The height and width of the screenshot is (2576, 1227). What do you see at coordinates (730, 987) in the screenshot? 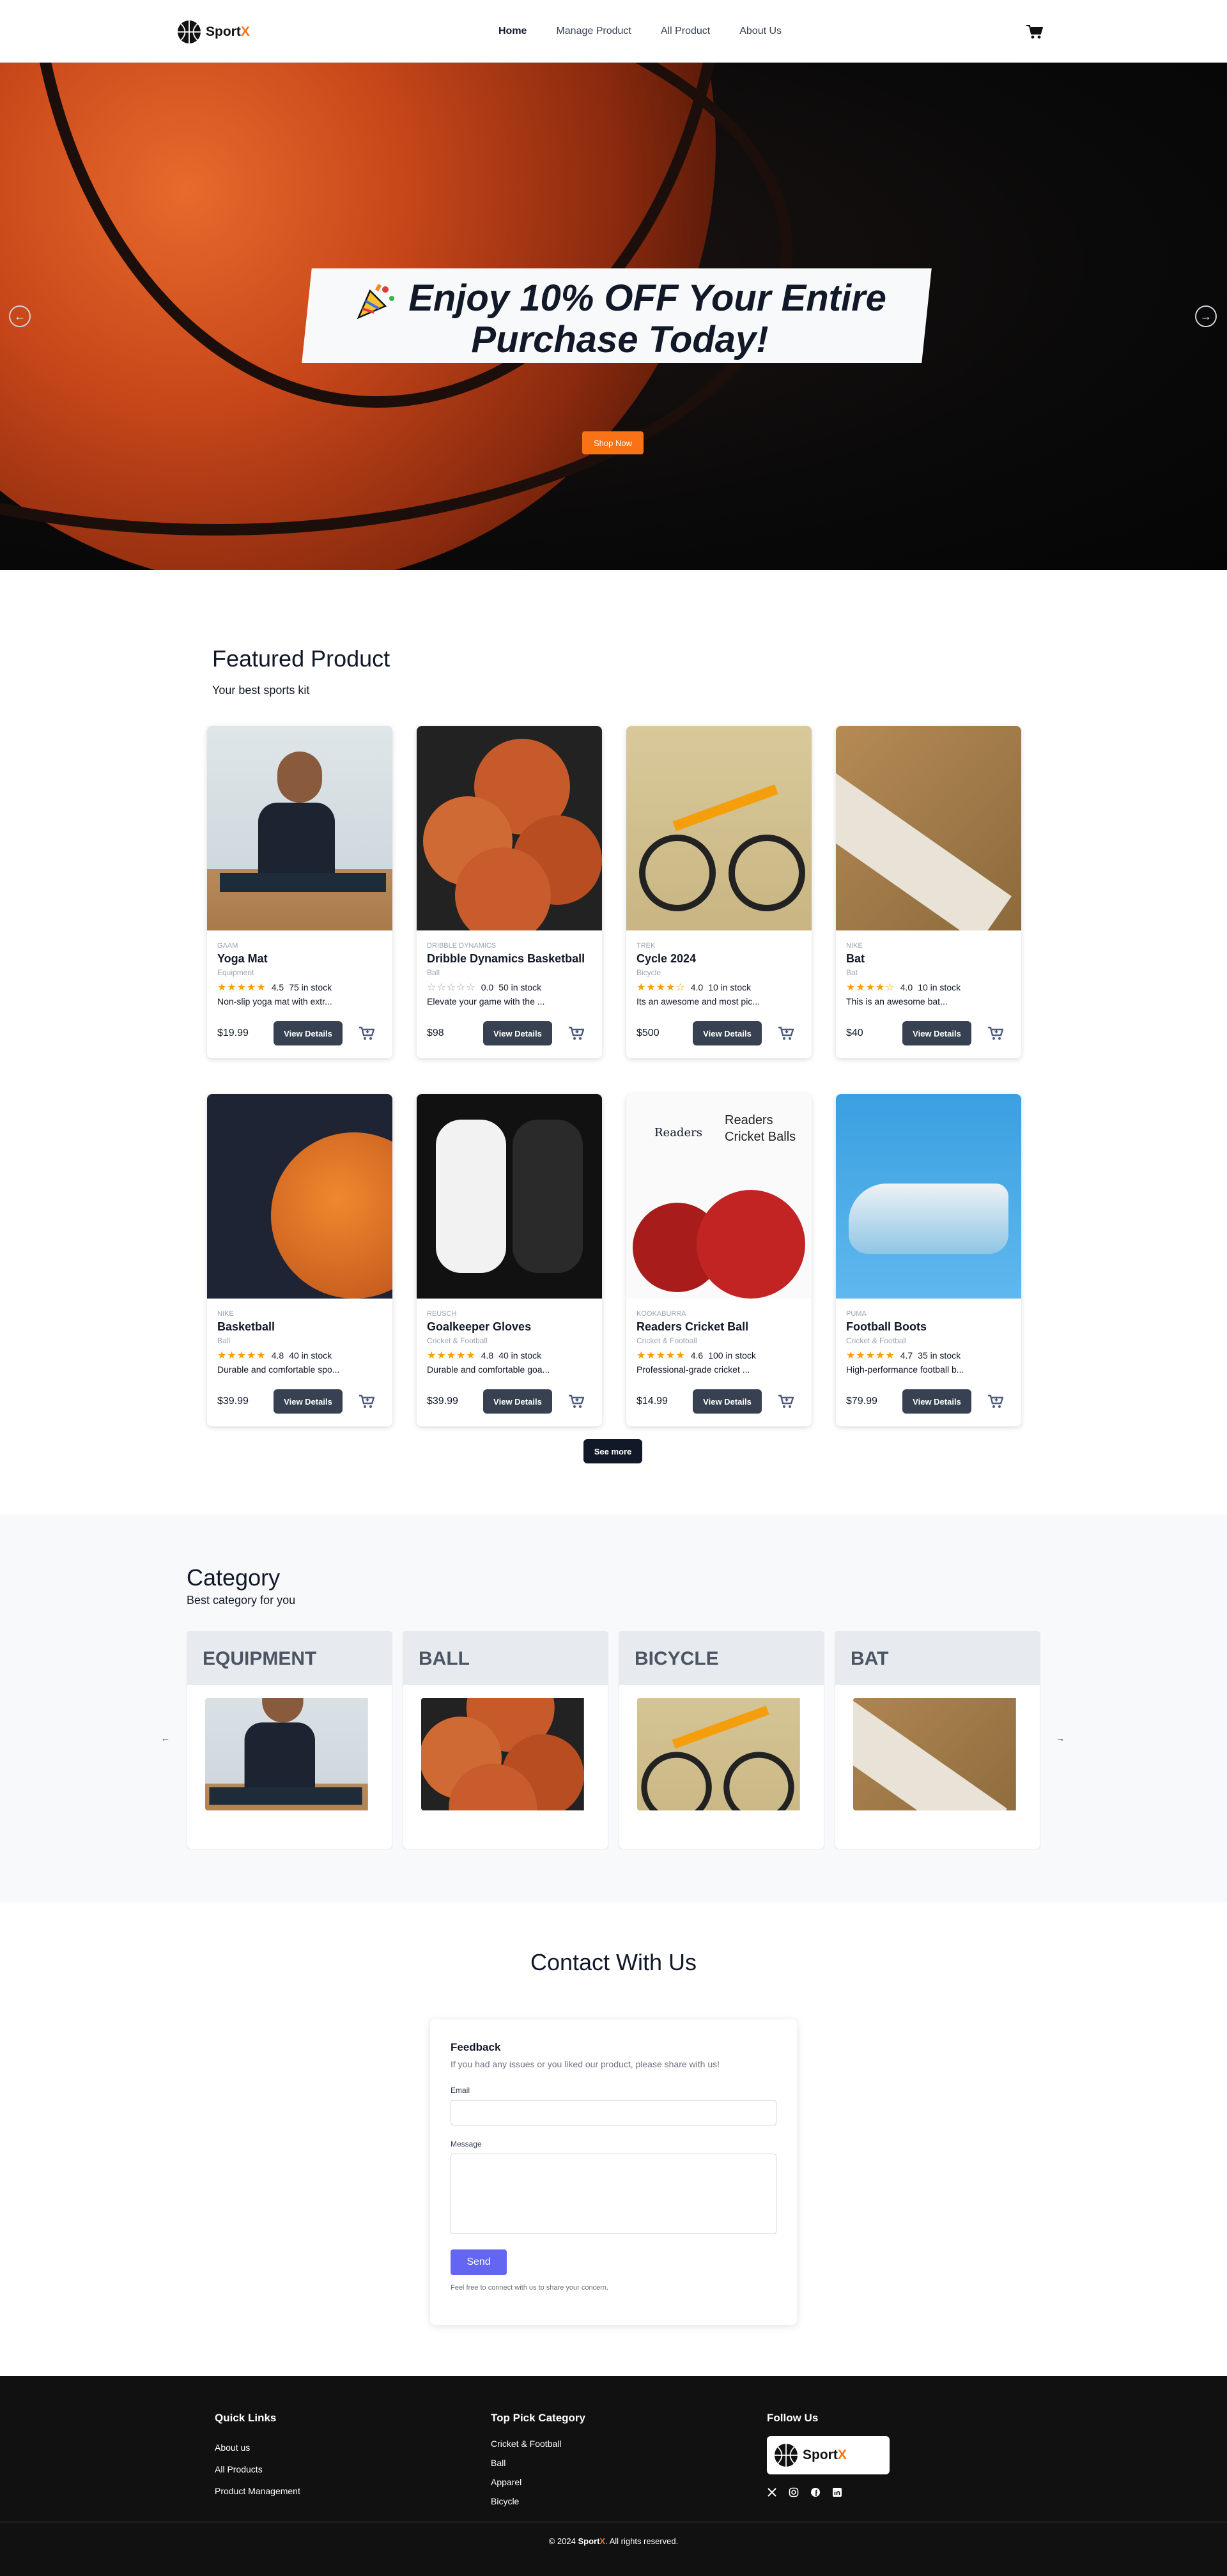
I see `stock-count: 10 in stock` at bounding box center [730, 987].